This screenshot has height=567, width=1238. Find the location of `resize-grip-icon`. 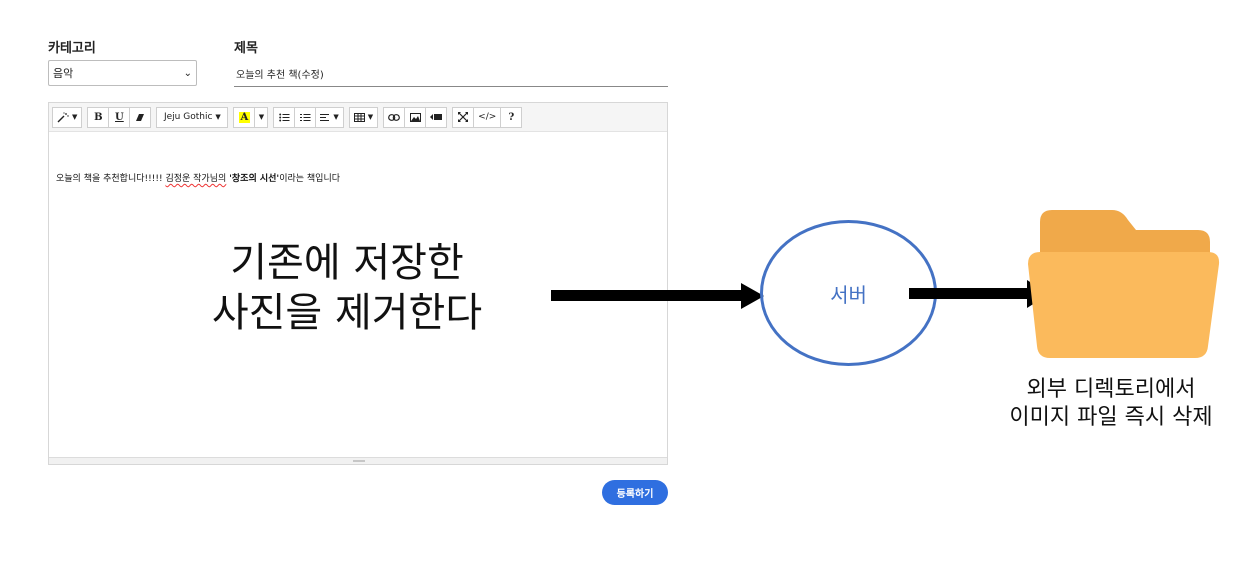

resize-grip-icon is located at coordinates (359, 461).